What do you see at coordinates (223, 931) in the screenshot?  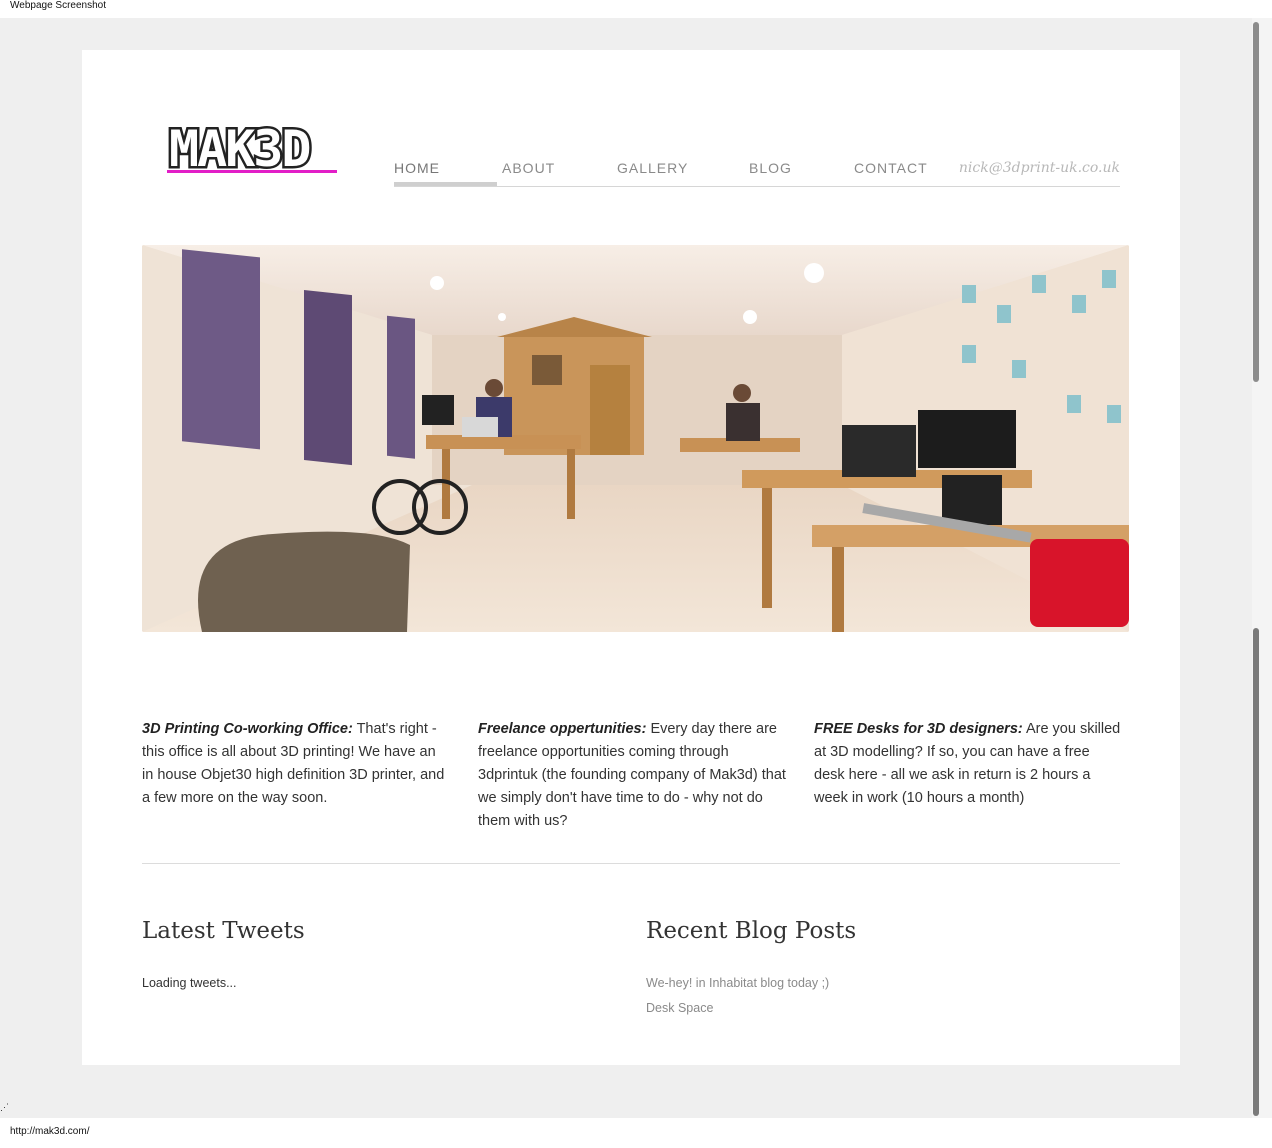 I see `latest-tweets-title: Latest Tweets` at bounding box center [223, 931].